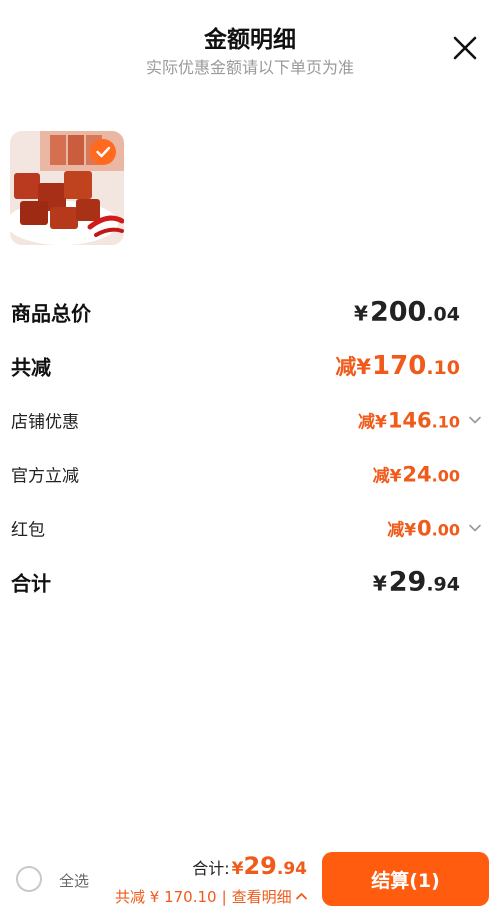 This screenshot has width=500, height=917. I want to click on red-packet-label: 红包, so click(28, 530).